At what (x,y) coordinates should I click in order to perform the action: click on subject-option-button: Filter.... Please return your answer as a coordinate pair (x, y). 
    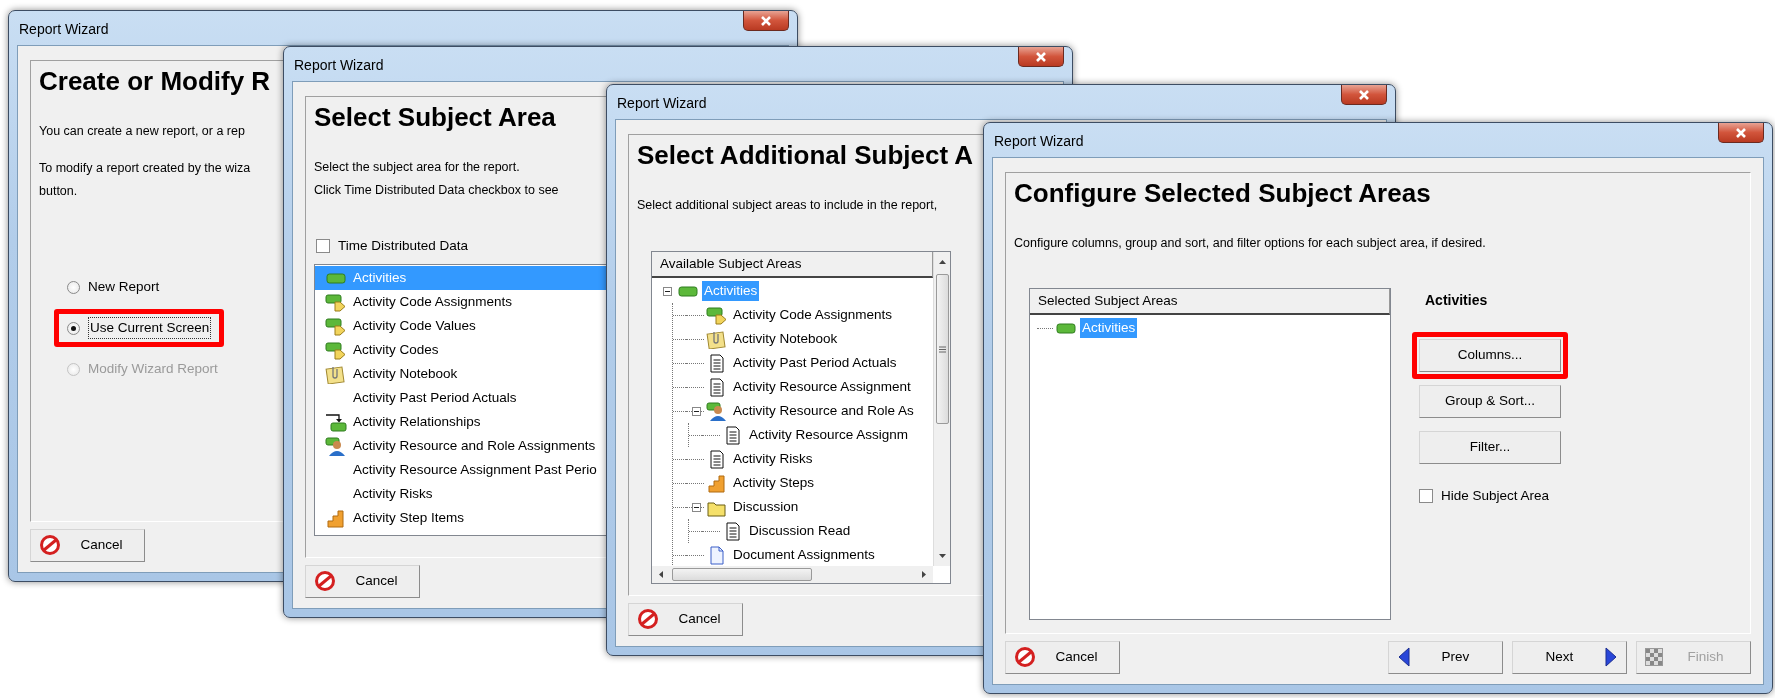
    Looking at the image, I should click on (1490, 447).